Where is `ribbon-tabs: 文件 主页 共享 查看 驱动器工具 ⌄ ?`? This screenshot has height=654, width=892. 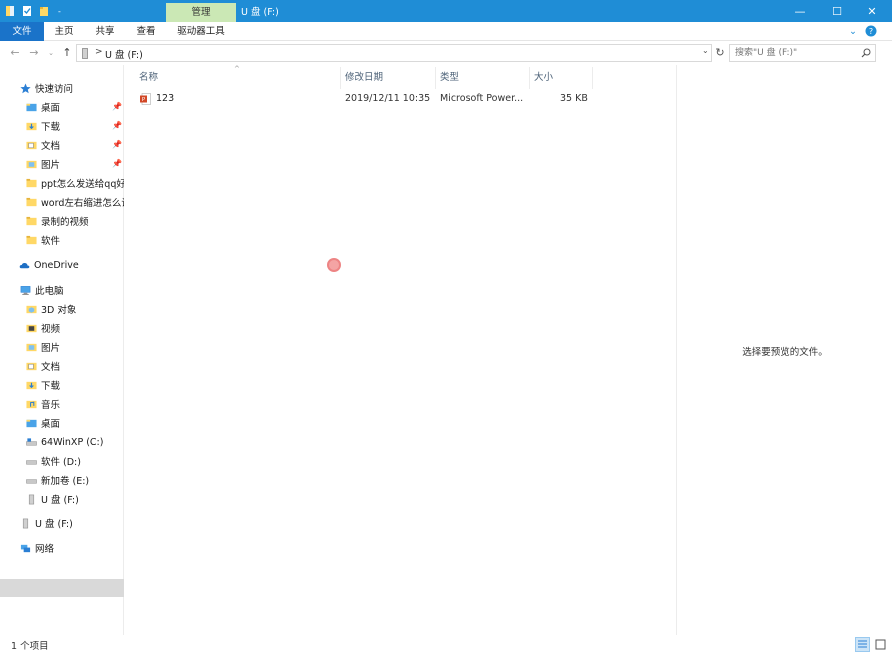 ribbon-tabs: 文件 主页 共享 查看 驱动器工具 ⌄ ? is located at coordinates (446, 31).